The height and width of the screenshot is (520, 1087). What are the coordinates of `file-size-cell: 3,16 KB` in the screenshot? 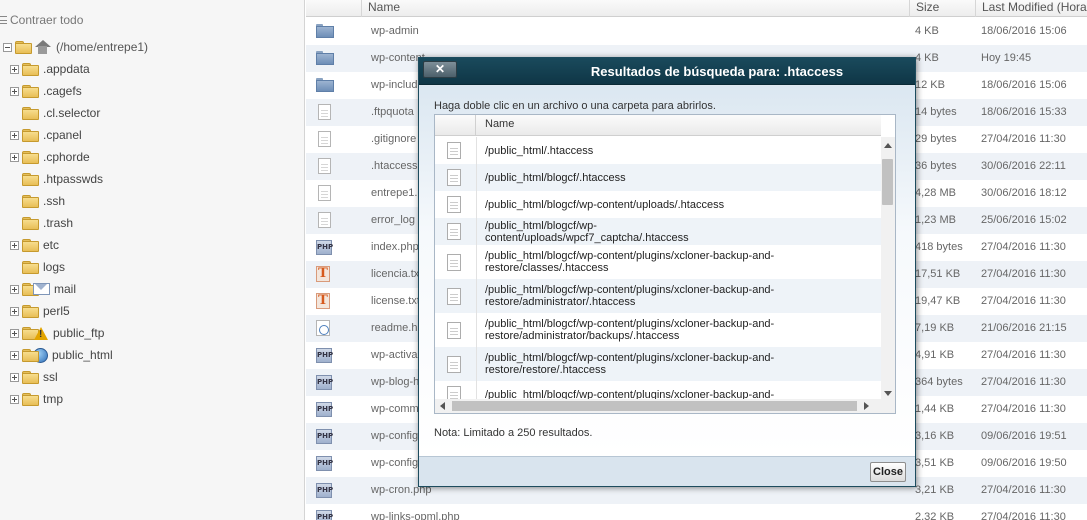 It's located at (935, 436).